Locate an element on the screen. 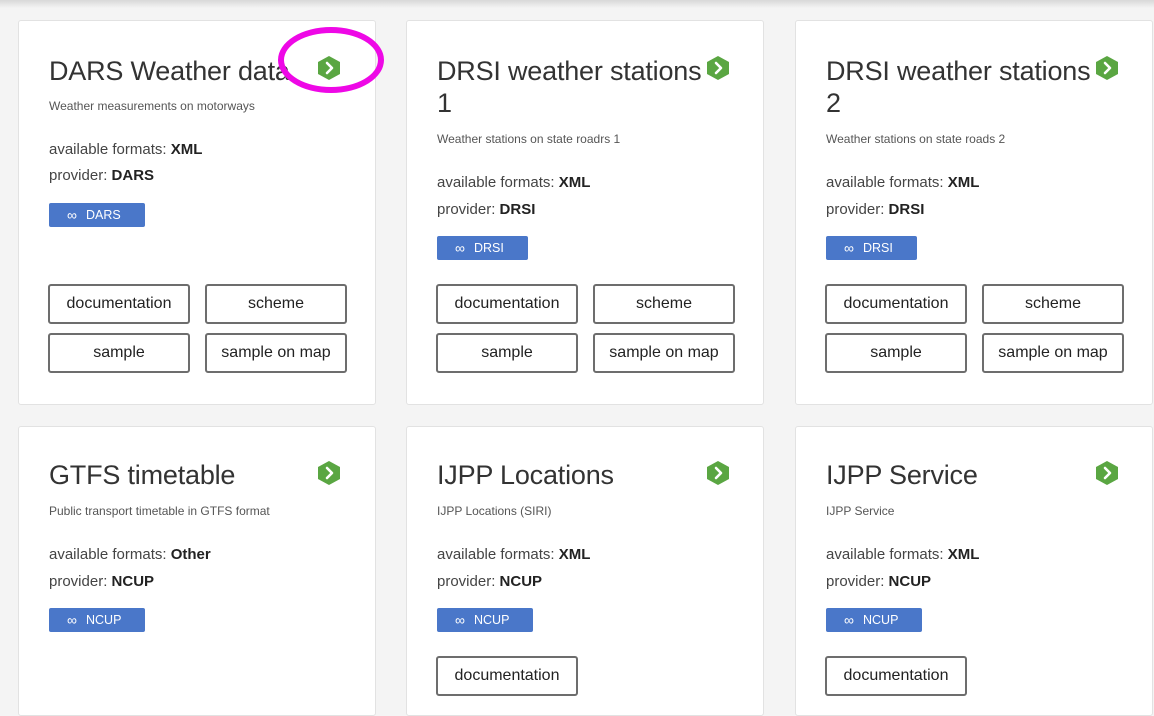 This screenshot has height=716, width=1154. available-formats: available formats: Other is located at coordinates (130, 554).